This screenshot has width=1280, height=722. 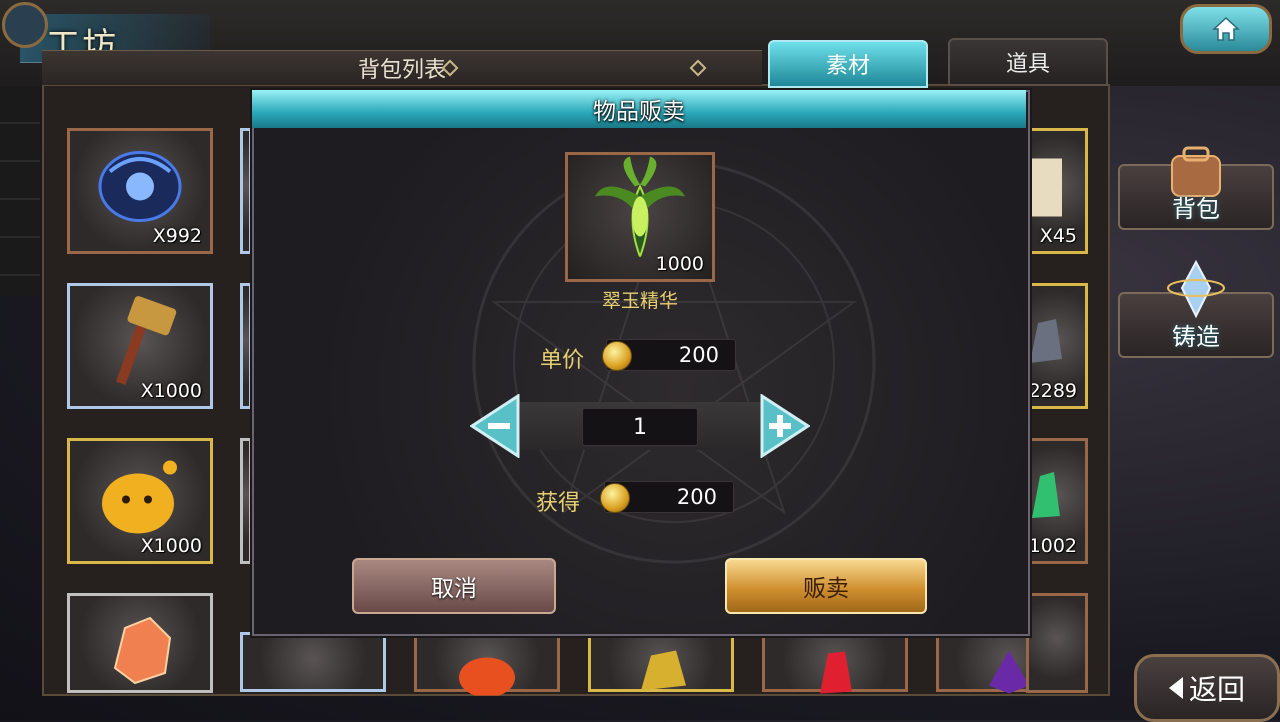 I want to click on back-label: 返回, so click(x=1216, y=689).